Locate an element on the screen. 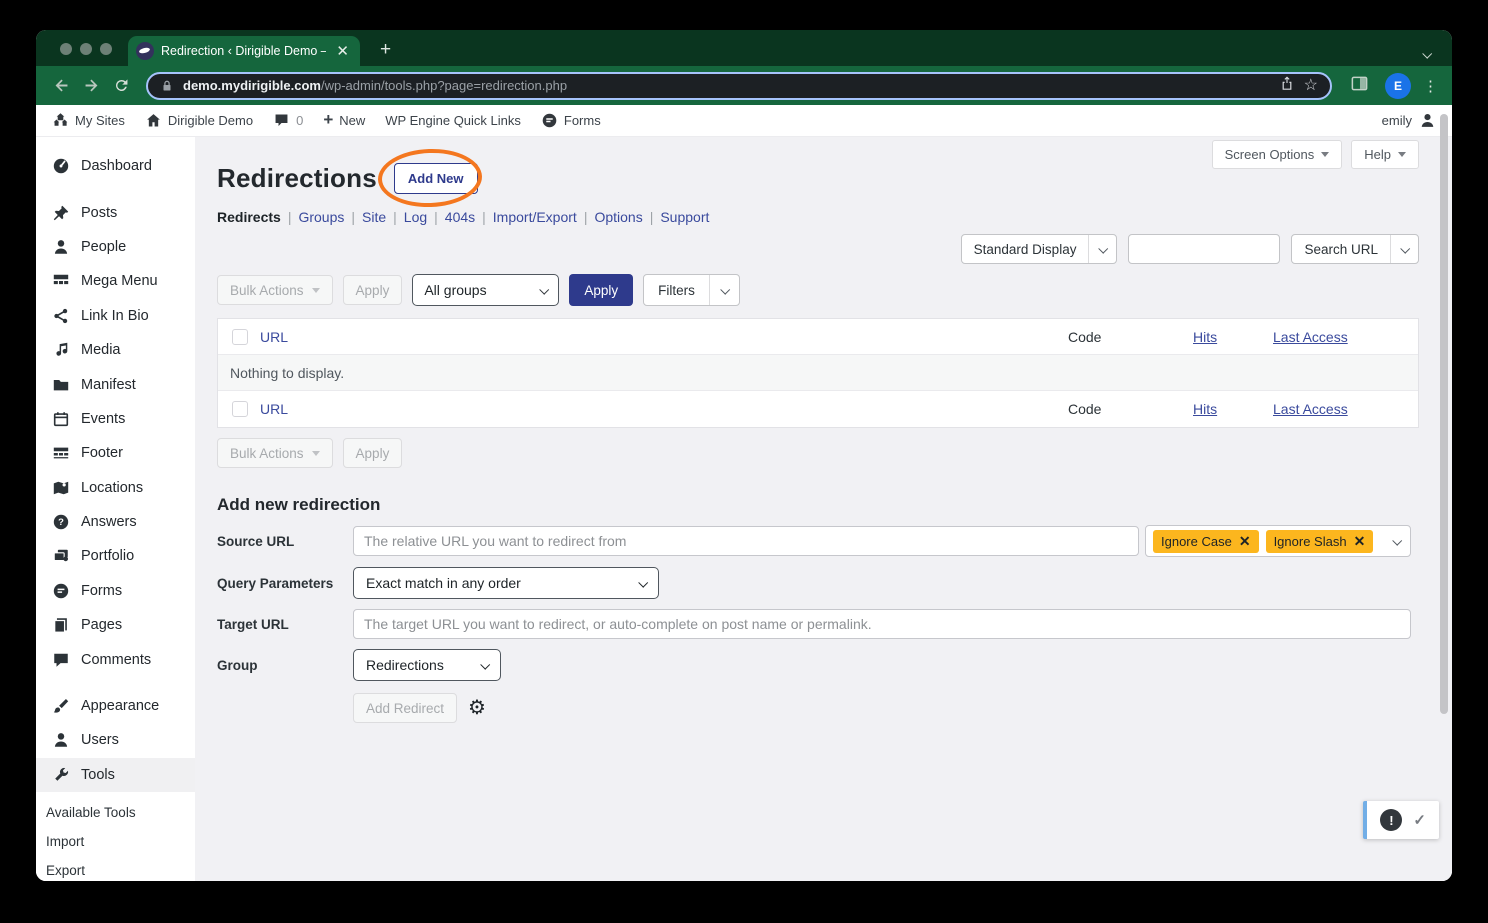 The image size is (1488, 923). browser-profile-avatar: E is located at coordinates (1398, 85).